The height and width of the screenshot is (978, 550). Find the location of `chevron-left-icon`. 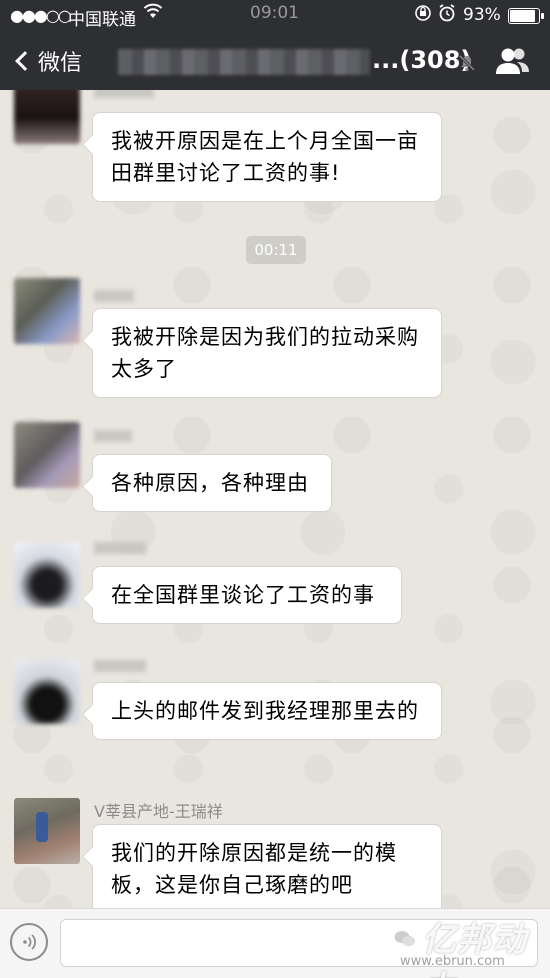

chevron-left-icon is located at coordinates (25, 61).